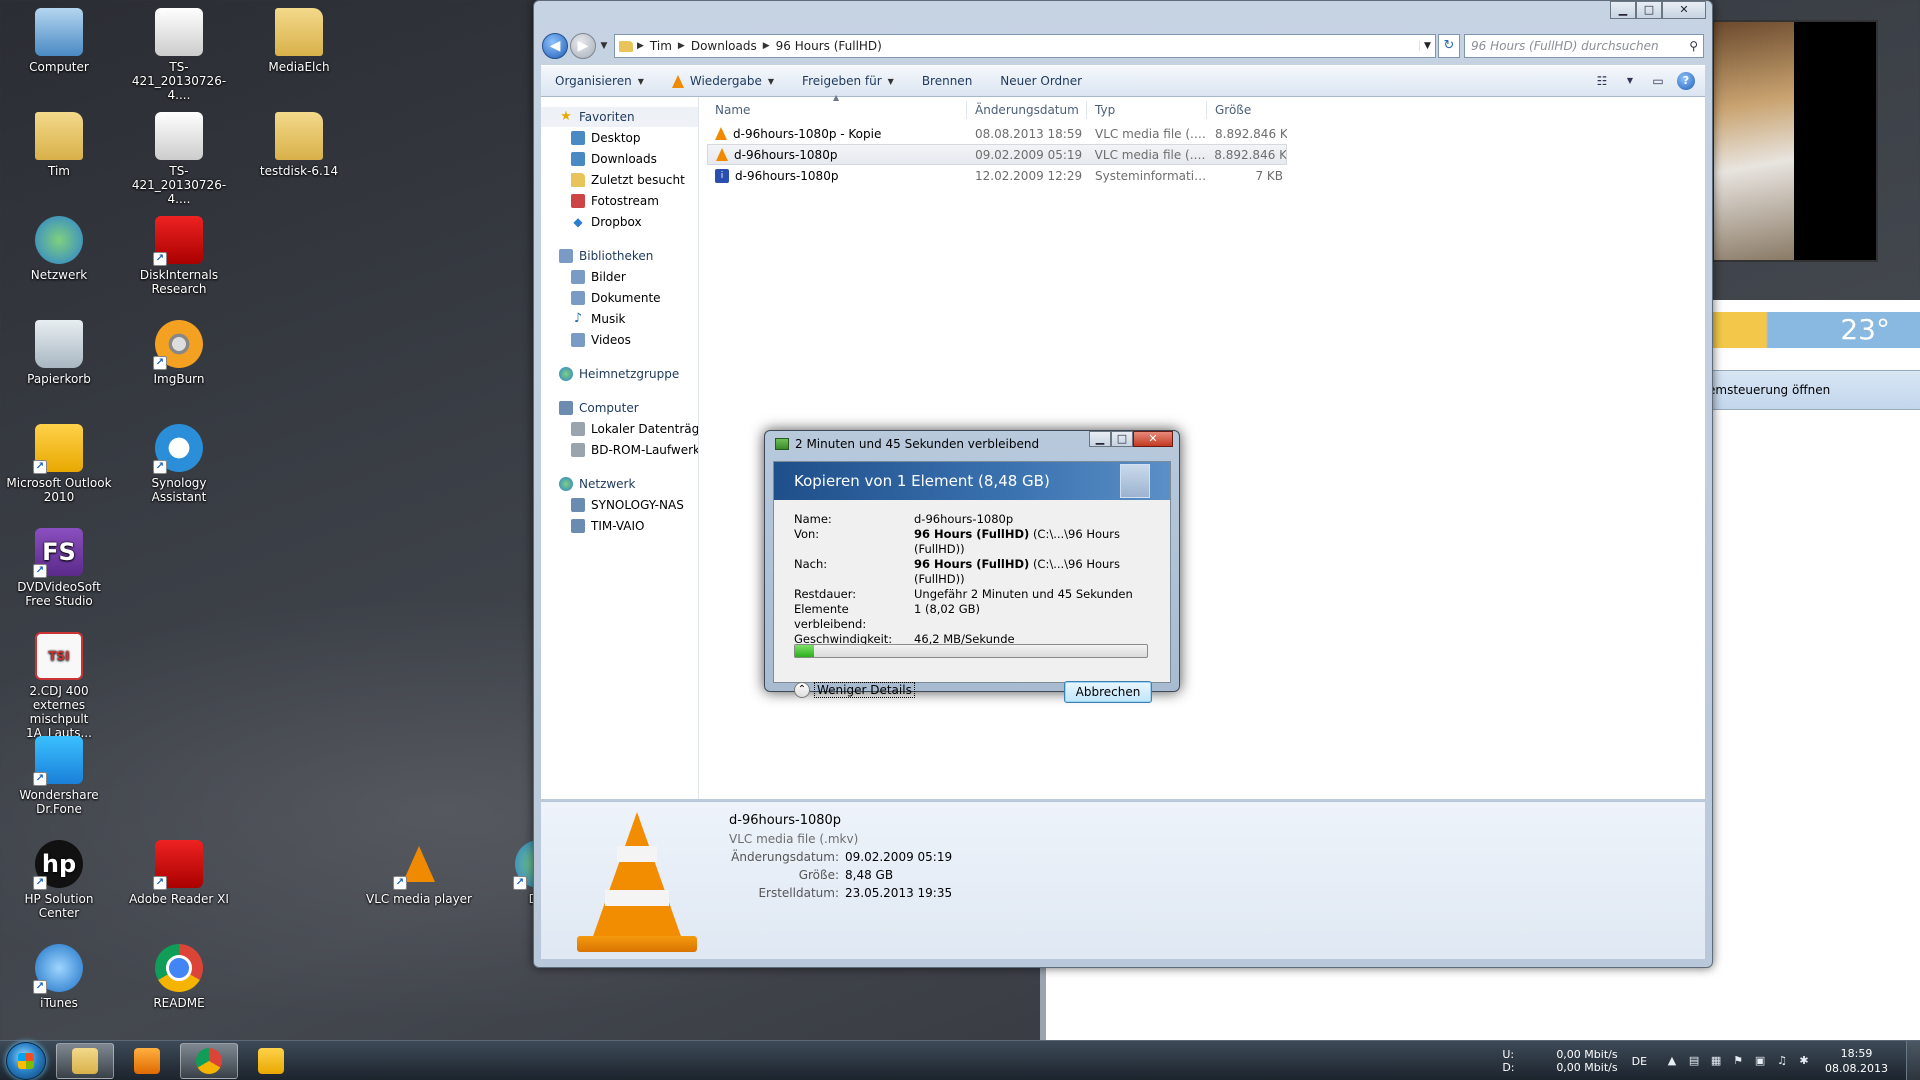 The width and height of the screenshot is (1920, 1080). Describe the element at coordinates (619, 200) in the screenshot. I see `nav-item-photostream: Fotostream` at that location.